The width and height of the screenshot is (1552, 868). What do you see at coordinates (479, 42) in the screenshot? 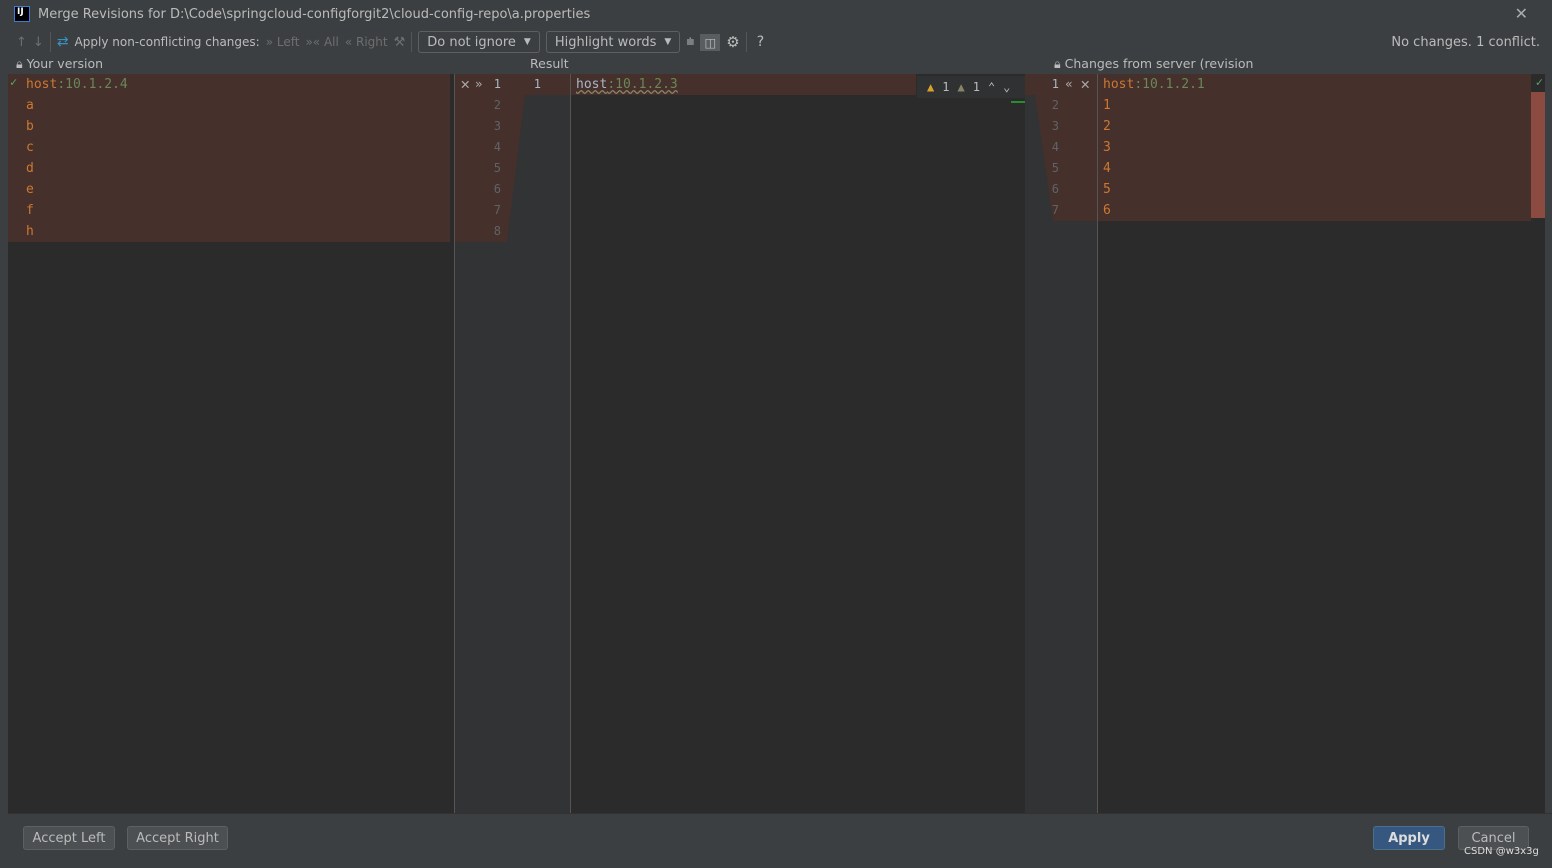
I see `ignore-whitespace-select: Do not ignore ▼` at bounding box center [479, 42].